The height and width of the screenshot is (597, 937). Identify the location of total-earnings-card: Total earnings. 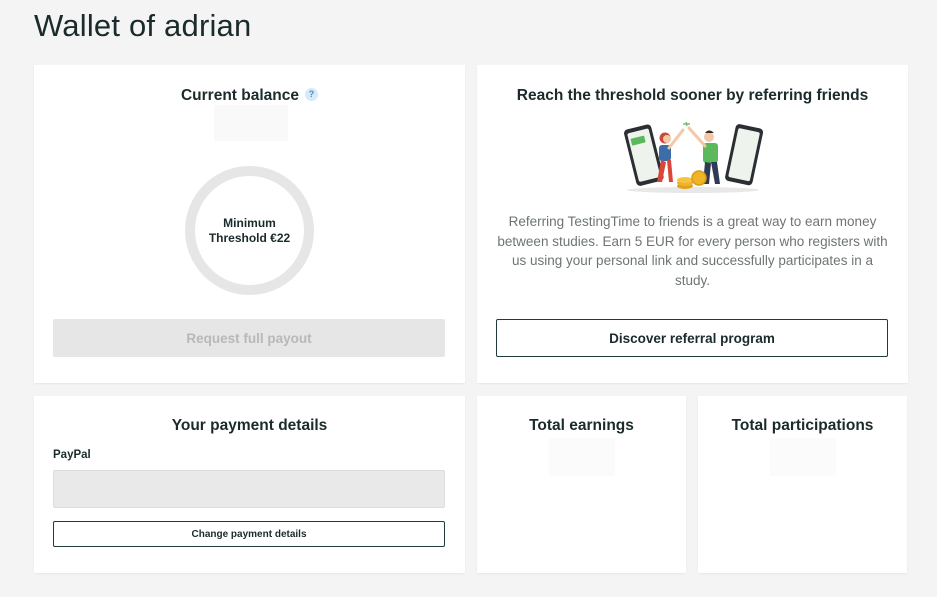
(581, 484).